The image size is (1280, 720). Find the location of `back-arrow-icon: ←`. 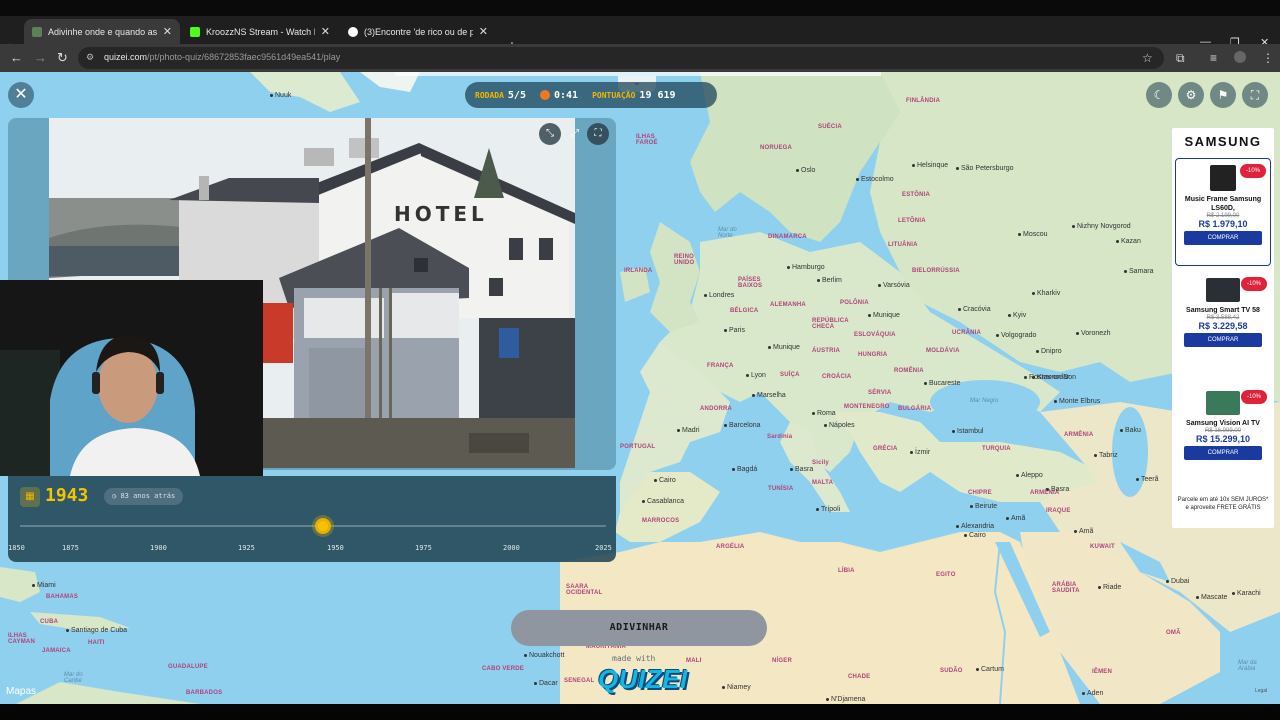

back-arrow-icon: ← is located at coordinates (16, 57).